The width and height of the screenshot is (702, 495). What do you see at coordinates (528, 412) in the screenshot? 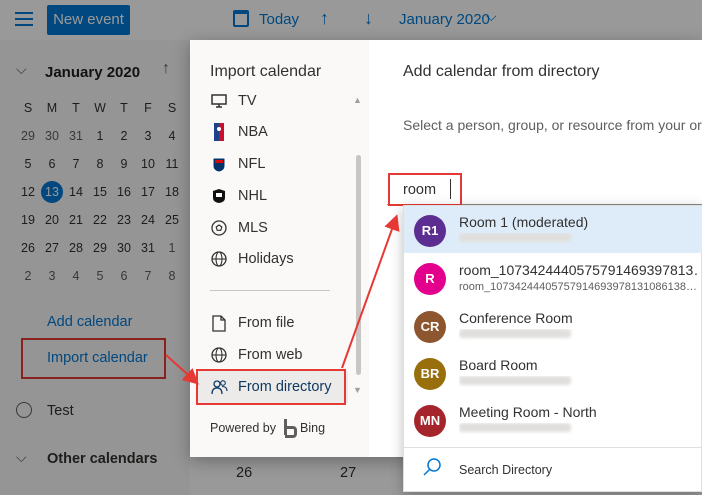
I see `result-name: Meeting Room - North` at bounding box center [528, 412].